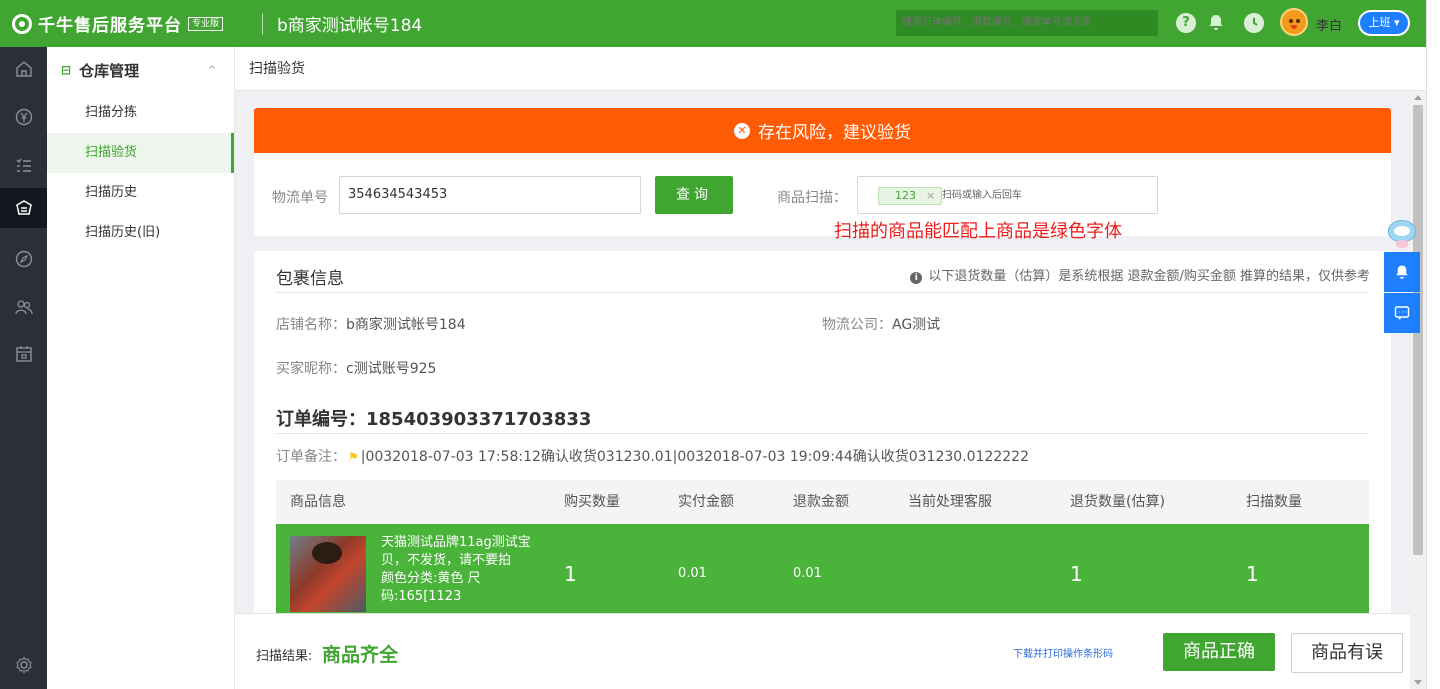  Describe the element at coordinates (1294, 22) in the screenshot. I see `avatar` at that location.